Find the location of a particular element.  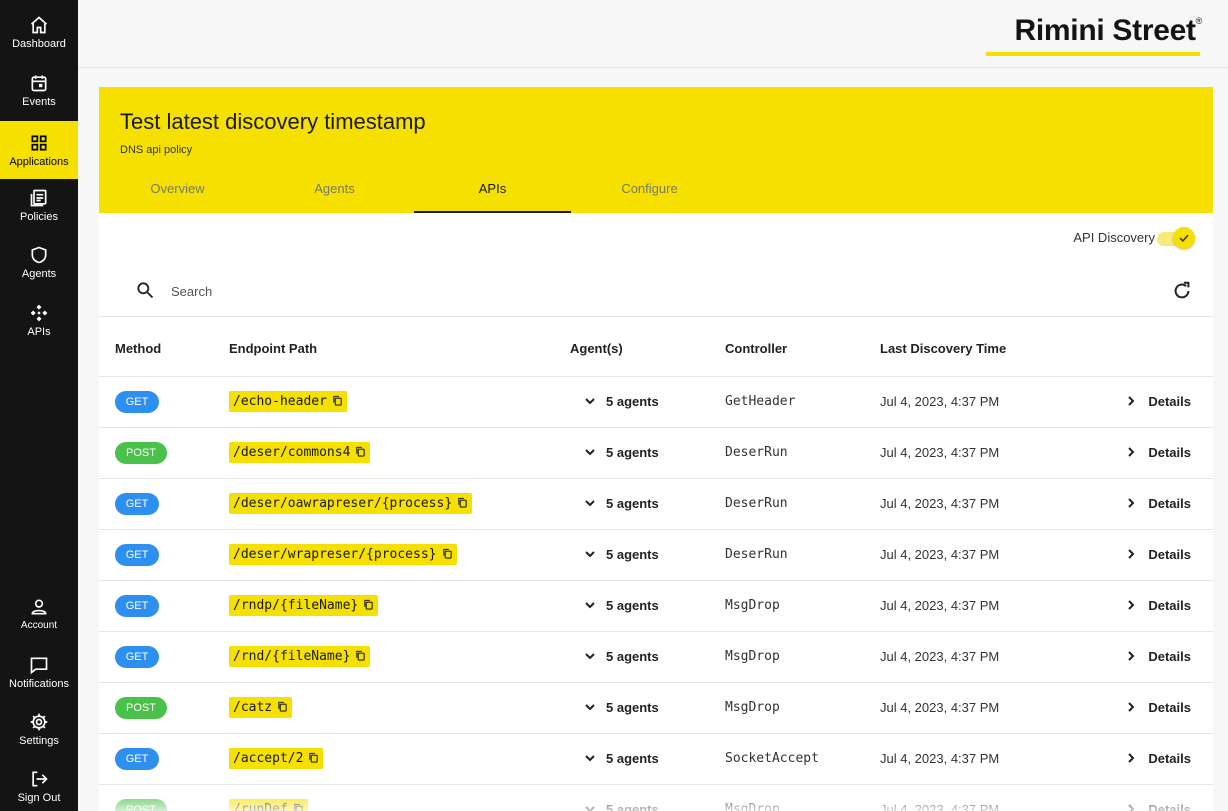

sidebar-item-label: Notifications is located at coordinates (39, 684).